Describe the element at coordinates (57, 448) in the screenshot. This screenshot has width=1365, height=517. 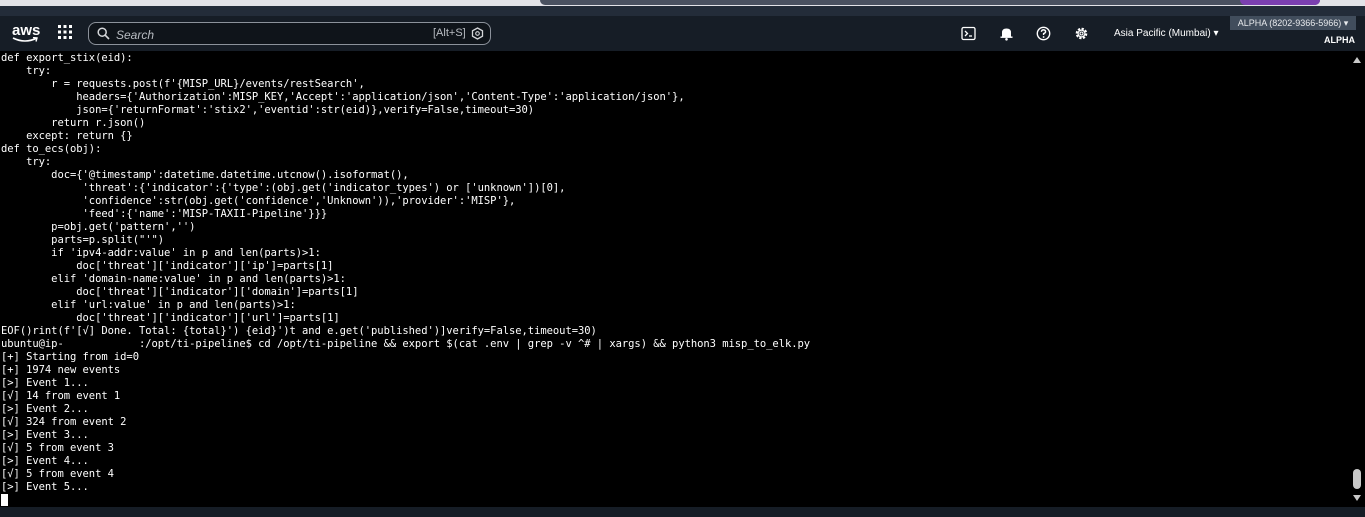
I see `terminal-line: [√] 5 from event 3` at that location.